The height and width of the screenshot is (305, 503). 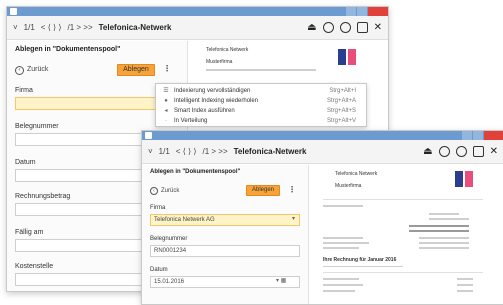 I want to click on menu-item-run-smart-index: ◂ Smart Index ausführen Strg+Alt+S, so click(x=261, y=110).